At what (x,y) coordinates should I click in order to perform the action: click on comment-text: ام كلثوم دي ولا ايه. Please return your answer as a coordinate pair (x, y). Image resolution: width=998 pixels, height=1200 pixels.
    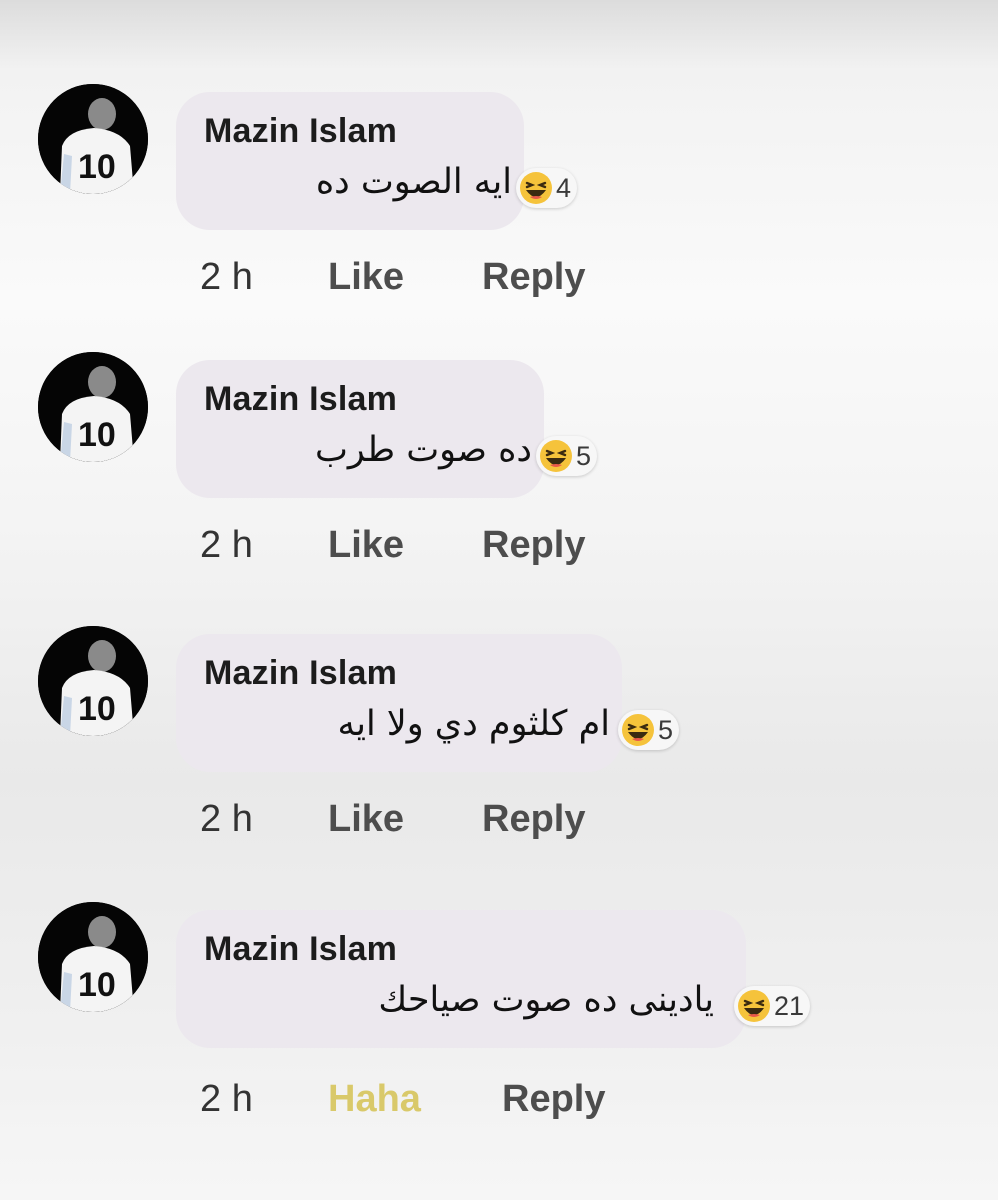
    Looking at the image, I should click on (473, 724).